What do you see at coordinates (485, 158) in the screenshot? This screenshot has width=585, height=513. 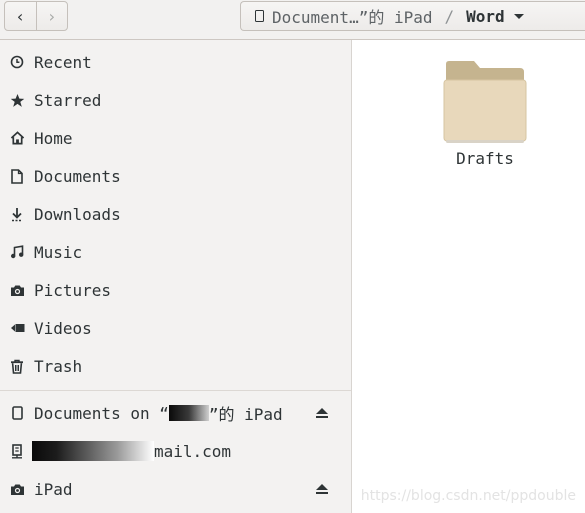 I see `folder-label: Drafts` at bounding box center [485, 158].